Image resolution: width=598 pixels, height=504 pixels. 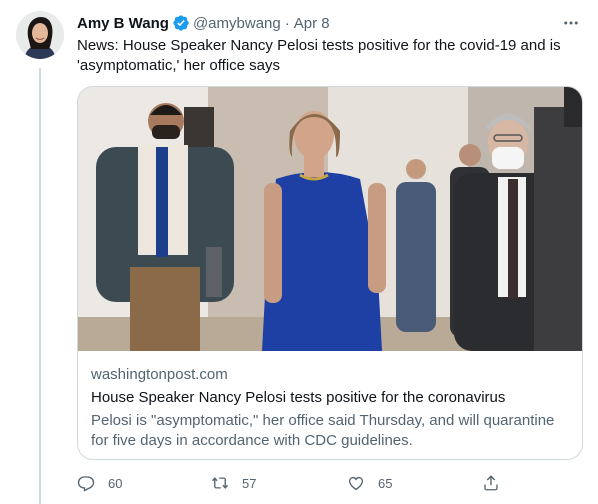 What do you see at coordinates (249, 483) in the screenshot?
I see `retweet-count: 57` at bounding box center [249, 483].